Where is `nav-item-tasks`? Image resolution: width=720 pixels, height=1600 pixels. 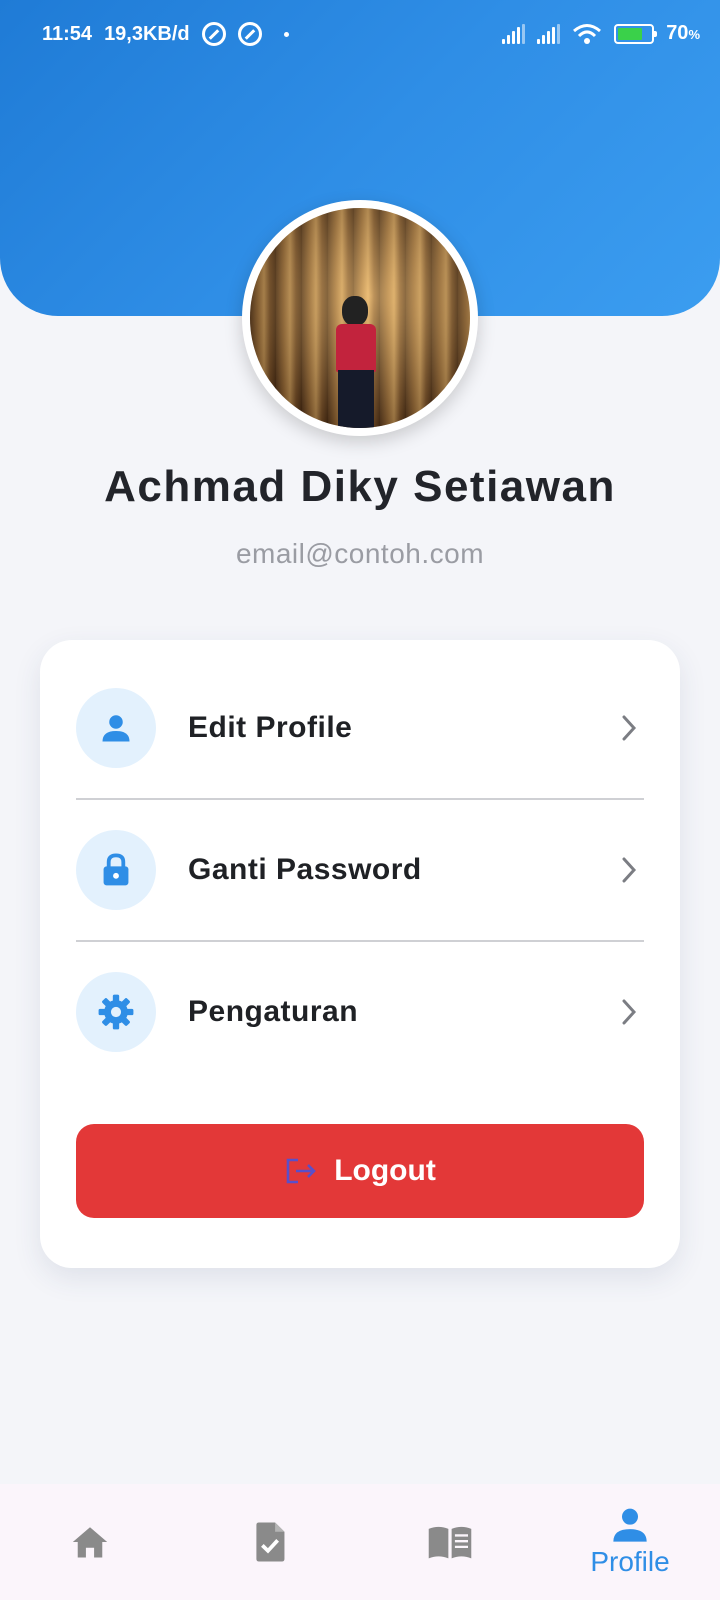
nav-item-tasks is located at coordinates (270, 1542).